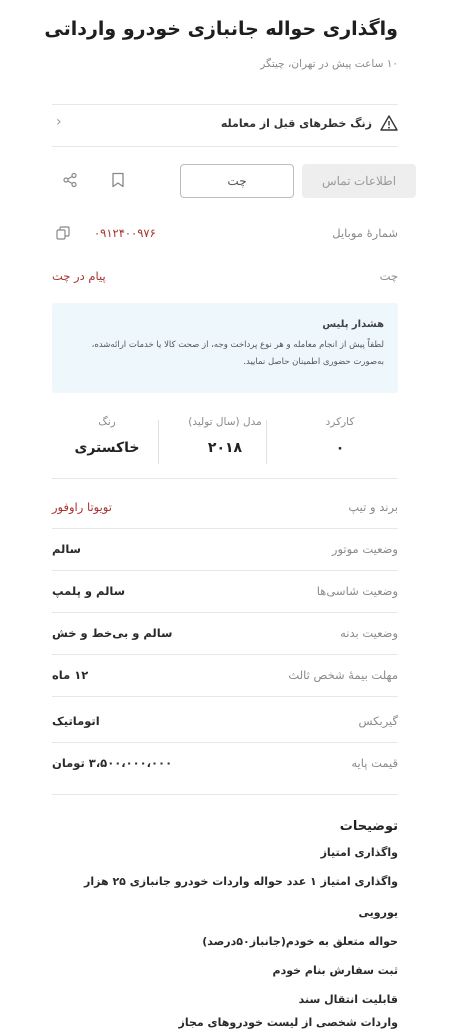 This screenshot has width=450, height=1032. Describe the element at coordinates (357, 591) in the screenshot. I see `spec-label: وضعیت شاسی‌ها` at that location.